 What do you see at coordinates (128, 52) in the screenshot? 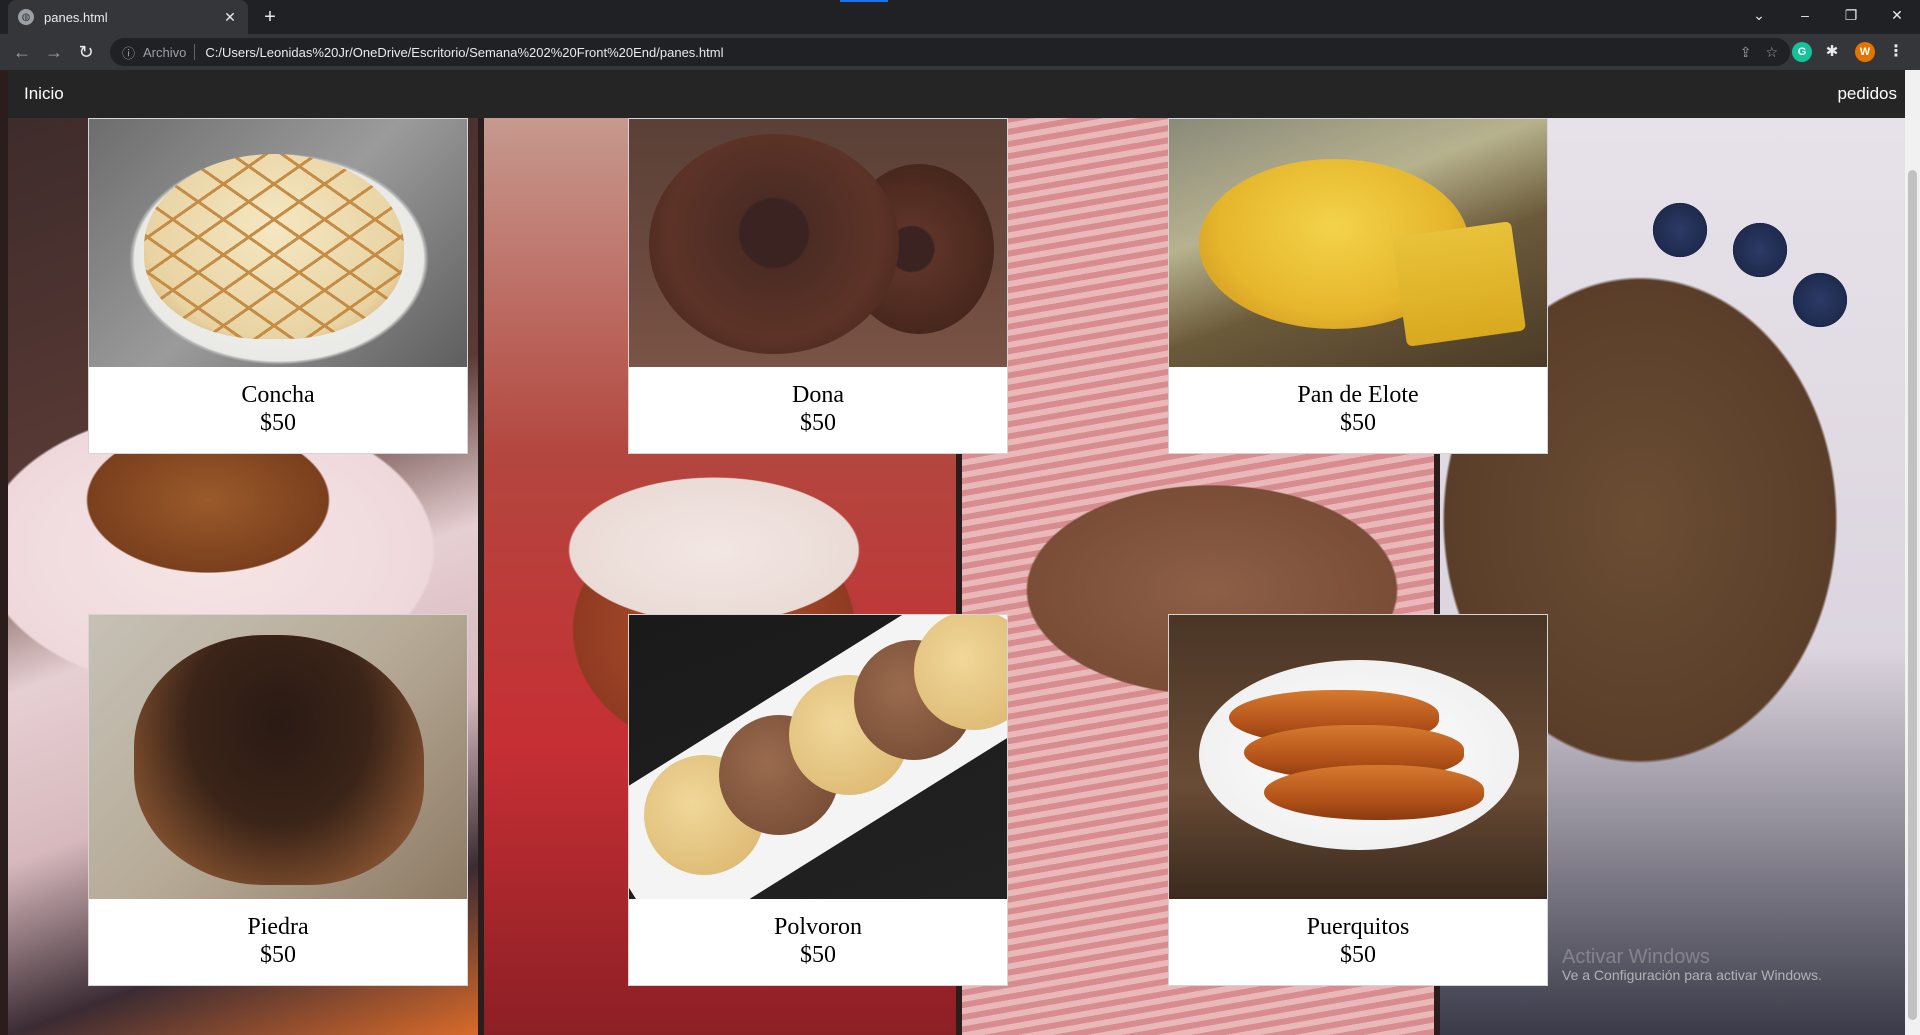
I see `info-icon: ⓘ` at bounding box center [128, 52].